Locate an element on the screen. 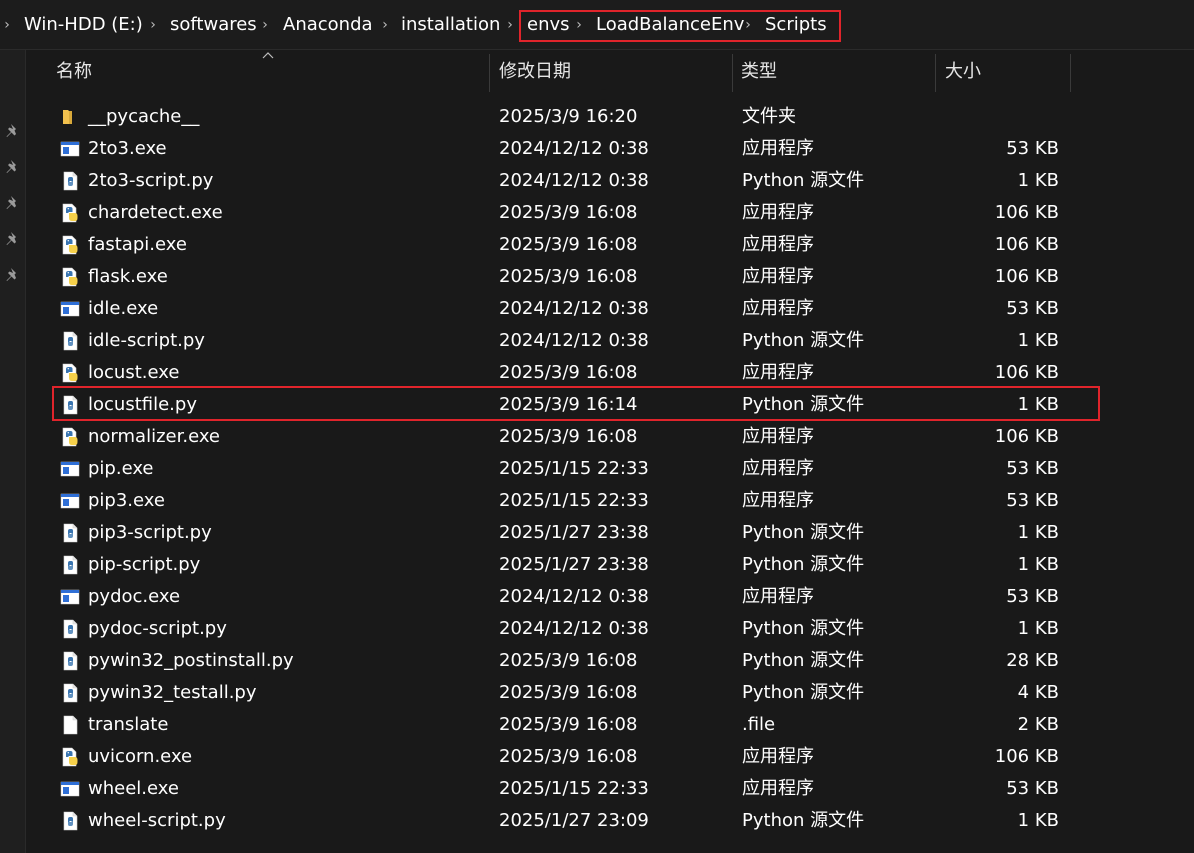  file-row: idle.exe 2024/12/12 0:38 应用程序 53 KB is located at coordinates (610, 309).